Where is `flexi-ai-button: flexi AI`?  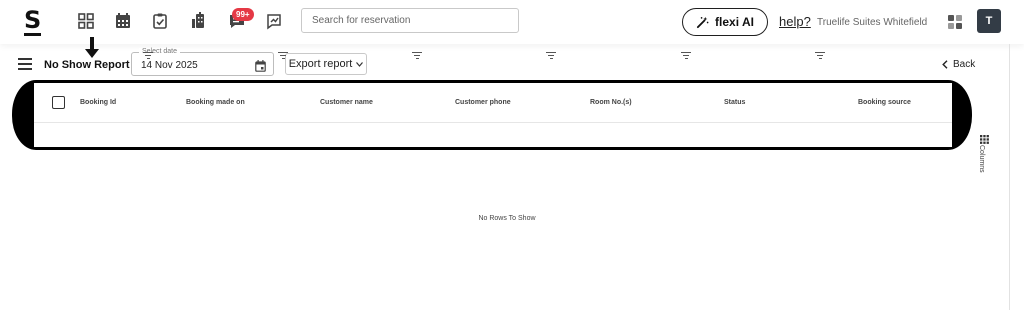 flexi-ai-button: flexi AI is located at coordinates (725, 22).